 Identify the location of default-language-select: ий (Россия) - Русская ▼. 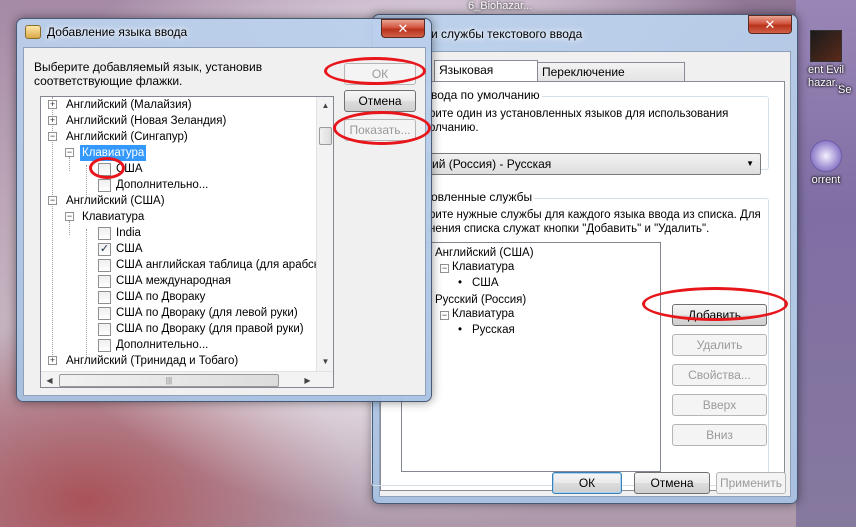
(594, 164).